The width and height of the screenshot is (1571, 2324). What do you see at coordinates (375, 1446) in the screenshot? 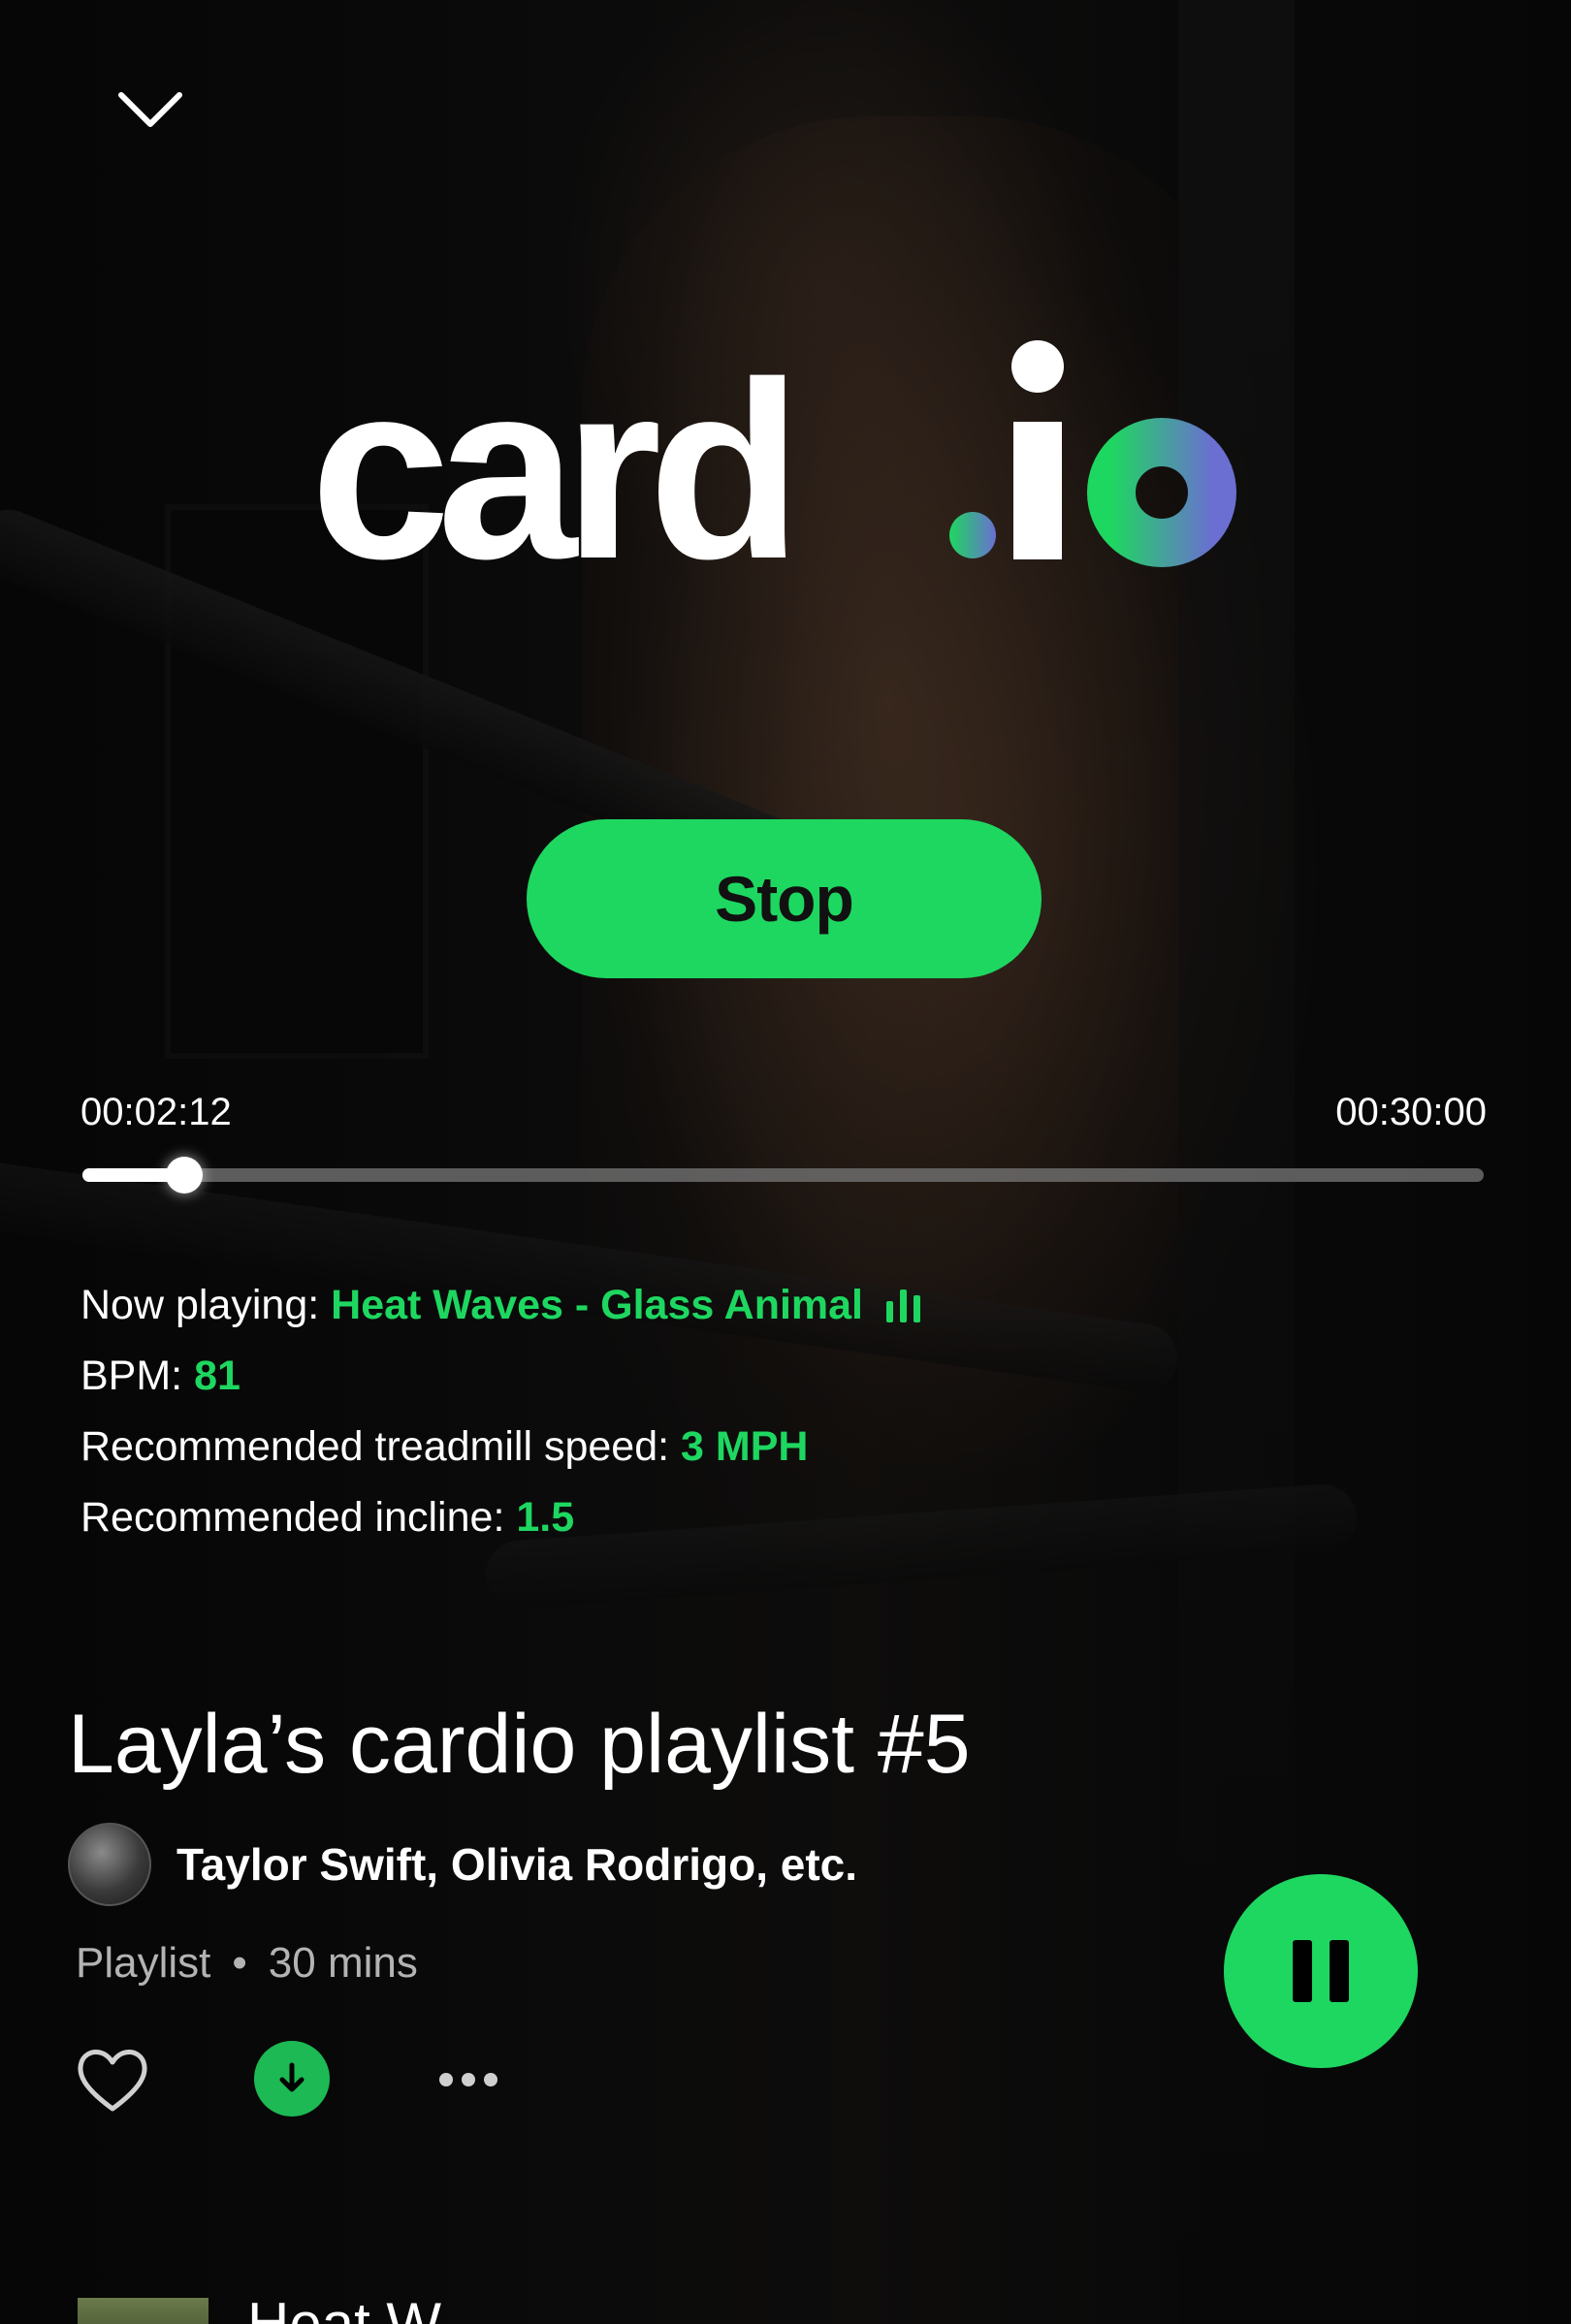
I see `speed-label: Recommended treadmill speed:` at bounding box center [375, 1446].